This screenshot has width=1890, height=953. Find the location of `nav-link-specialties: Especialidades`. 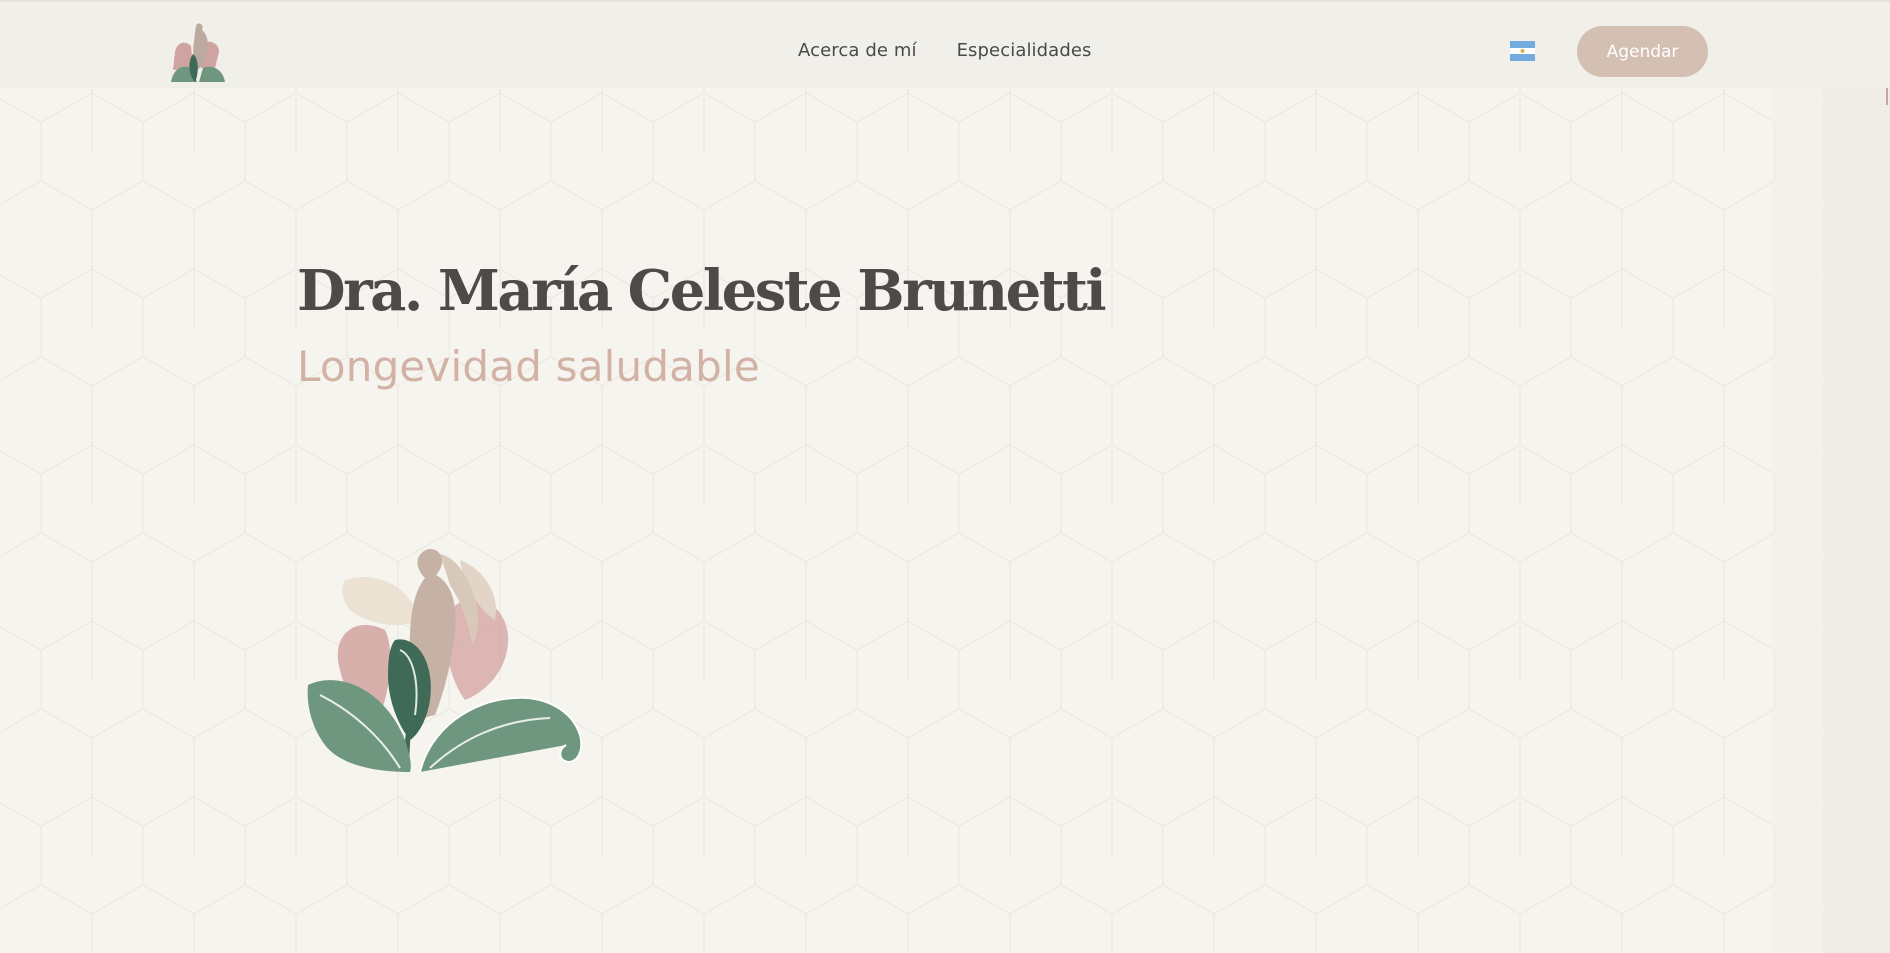

nav-link-specialties: Especialidades is located at coordinates (1024, 50).